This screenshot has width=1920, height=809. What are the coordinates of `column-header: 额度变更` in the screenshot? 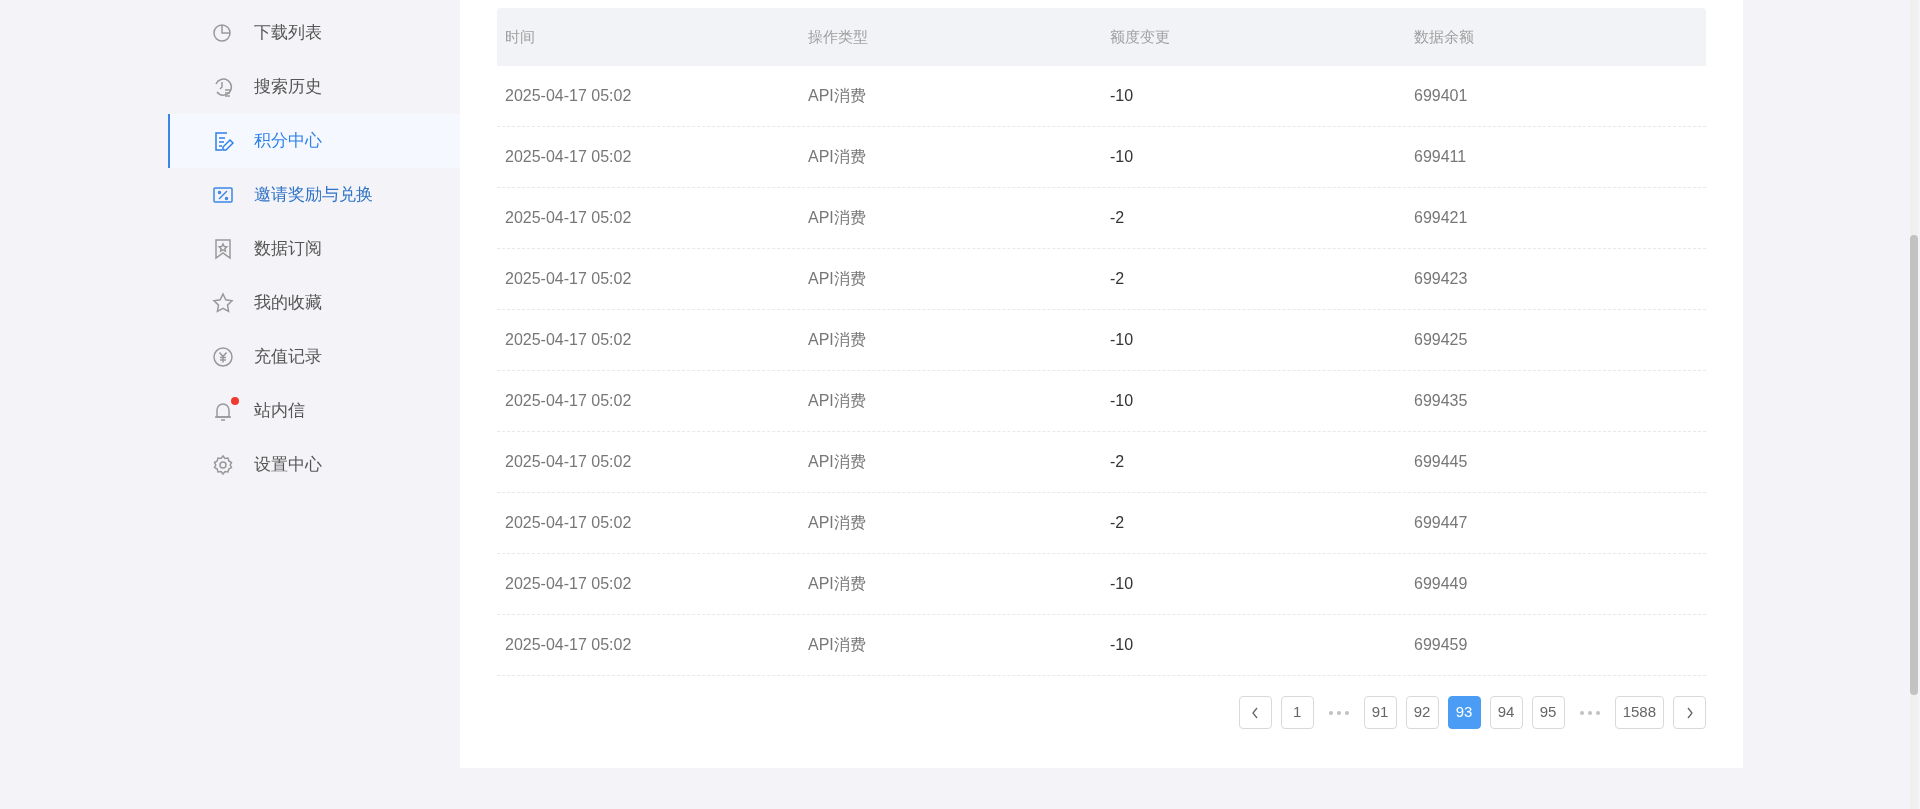 It's located at (1140, 36).